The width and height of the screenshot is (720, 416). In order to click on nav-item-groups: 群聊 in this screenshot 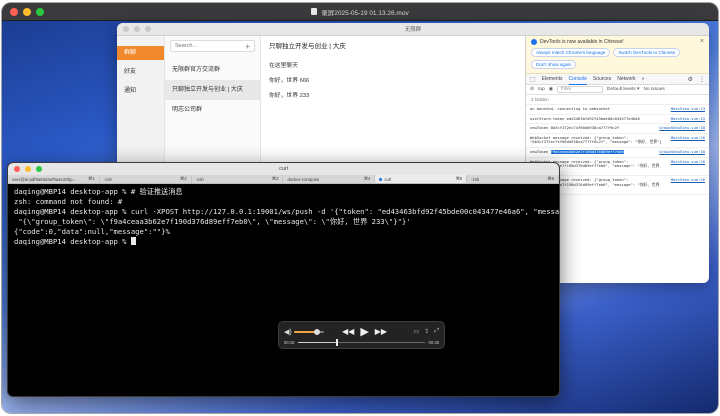, I will do `click(140, 53)`.